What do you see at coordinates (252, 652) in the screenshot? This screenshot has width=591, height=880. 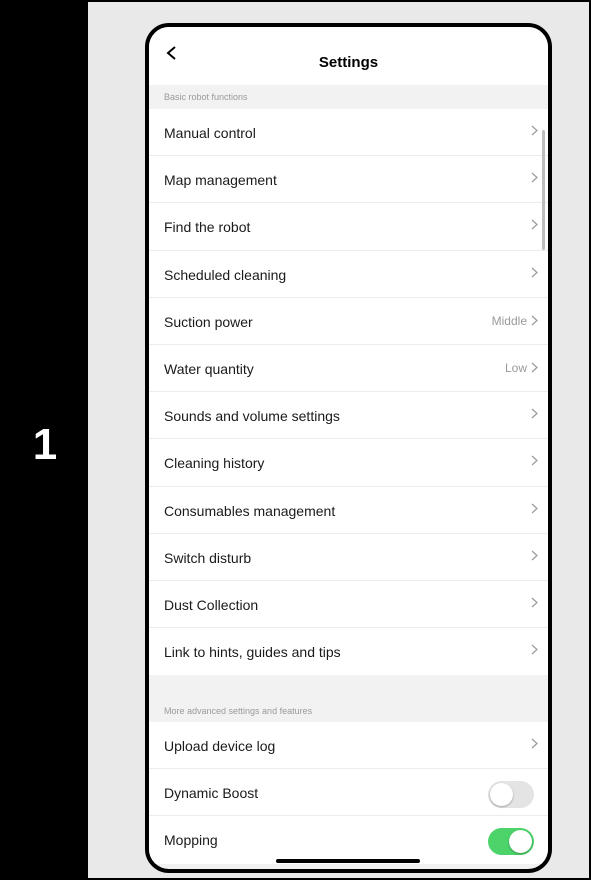 I see `settings-item-label: Link to hints, guides and tips` at bounding box center [252, 652].